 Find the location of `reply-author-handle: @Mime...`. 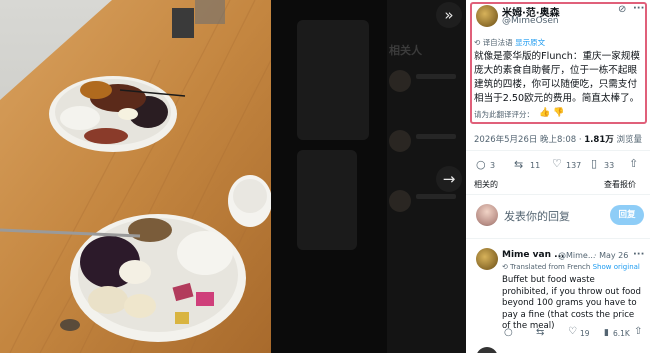

reply-author-handle: @Mime... is located at coordinates (576, 255).